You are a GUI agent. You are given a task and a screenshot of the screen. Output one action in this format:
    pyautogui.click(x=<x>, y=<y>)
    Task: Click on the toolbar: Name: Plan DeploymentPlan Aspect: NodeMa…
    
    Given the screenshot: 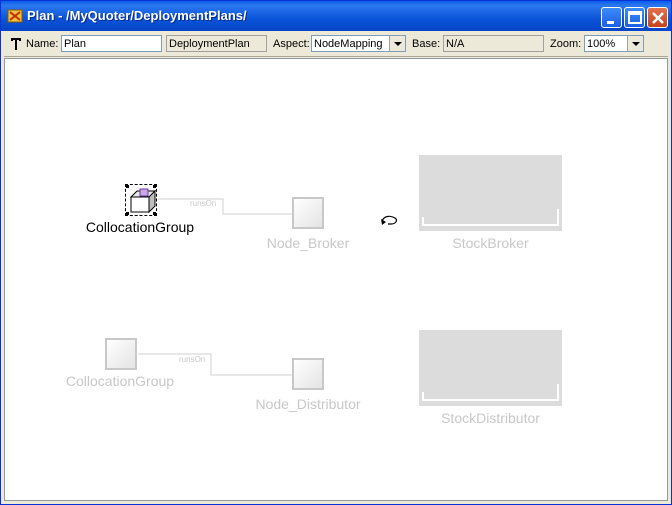 What is the action you would take?
    pyautogui.click(x=336, y=44)
    